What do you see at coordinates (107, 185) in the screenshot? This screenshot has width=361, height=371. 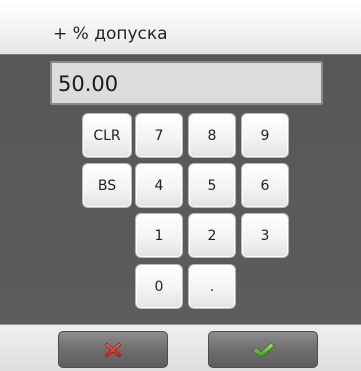 I see `key-bs: BS` at bounding box center [107, 185].